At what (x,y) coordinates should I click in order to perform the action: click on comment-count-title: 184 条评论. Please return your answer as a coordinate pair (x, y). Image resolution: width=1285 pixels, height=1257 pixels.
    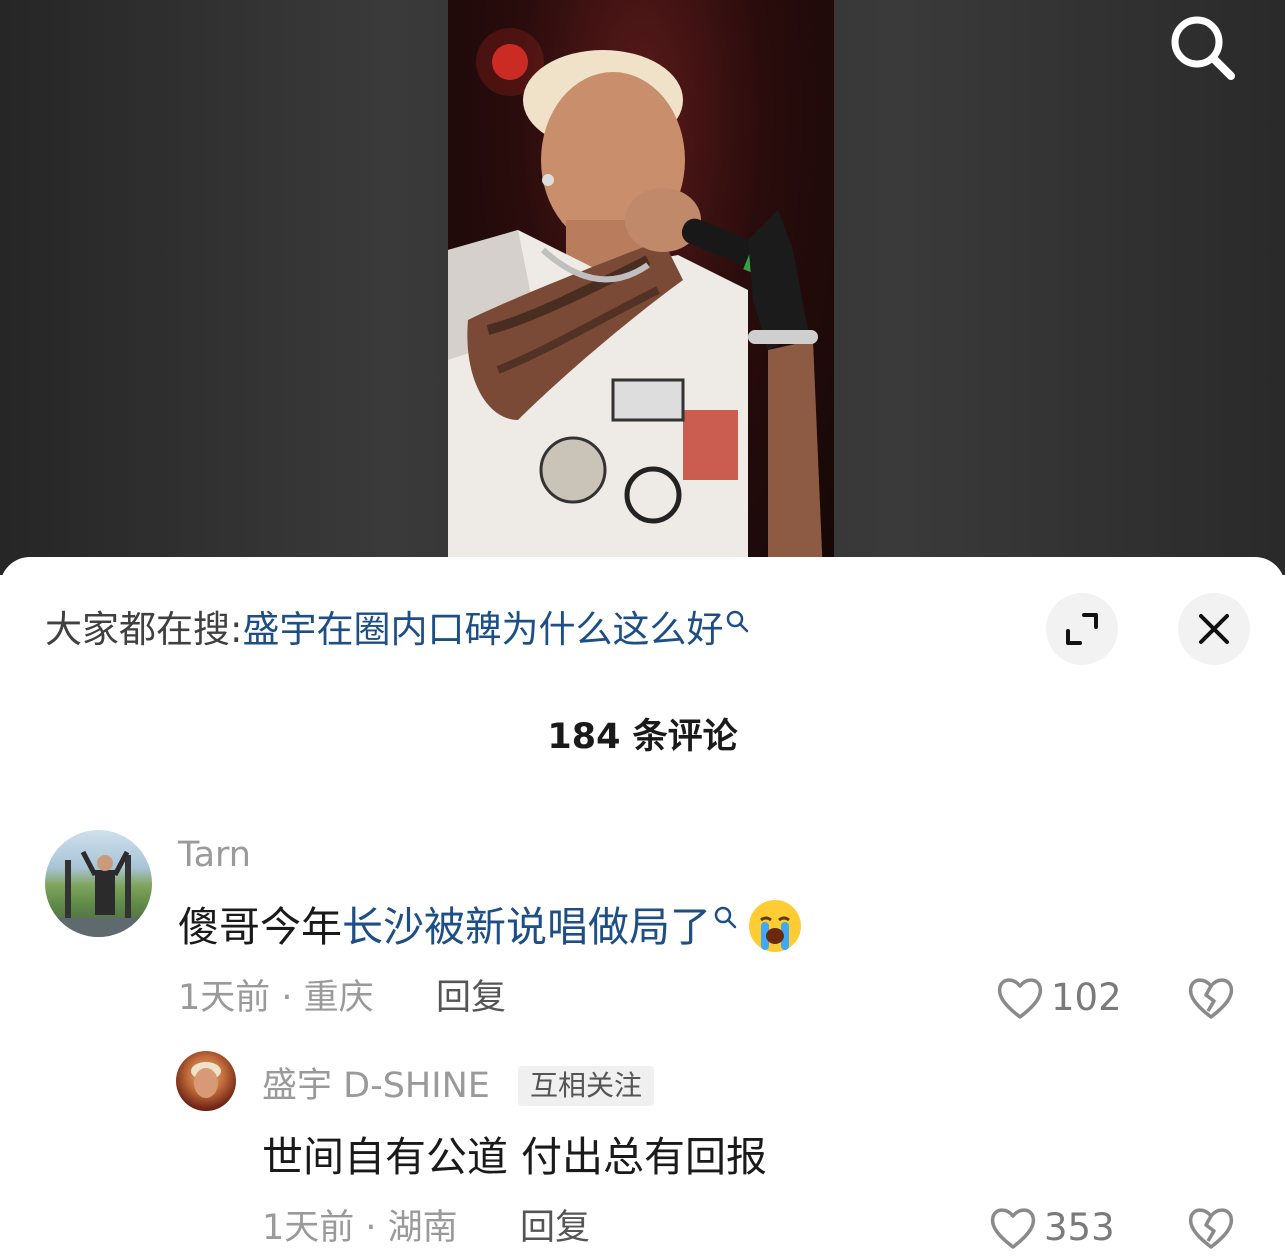
    Looking at the image, I should click on (642, 737).